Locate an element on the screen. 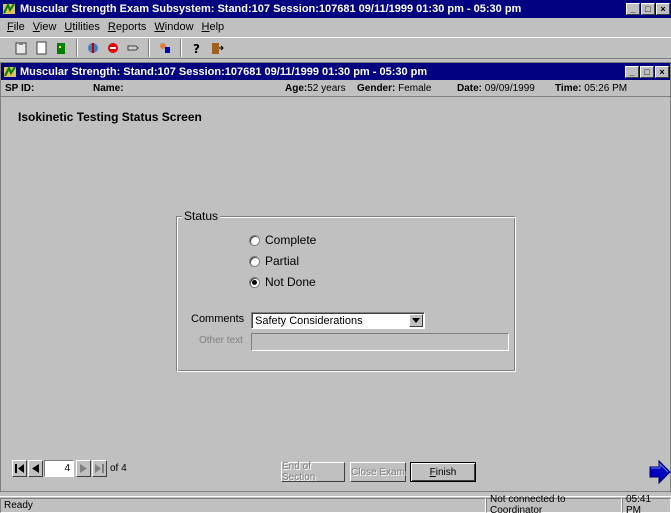 The image size is (671, 513). child-minimize-button: _ is located at coordinates (632, 71).